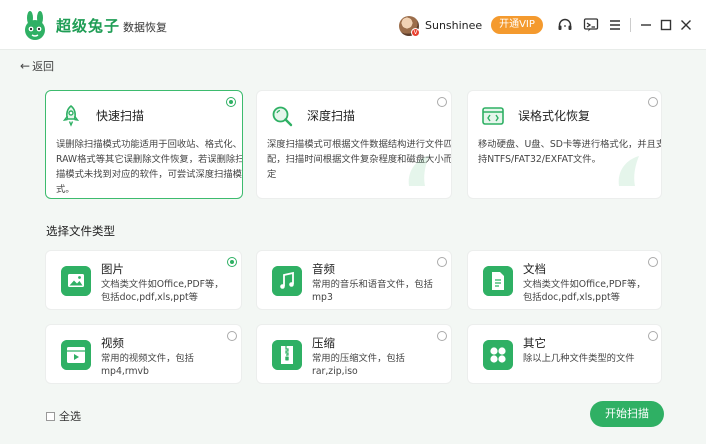 This screenshot has height=444, width=706. I want to click on back-label: 返回, so click(43, 66).